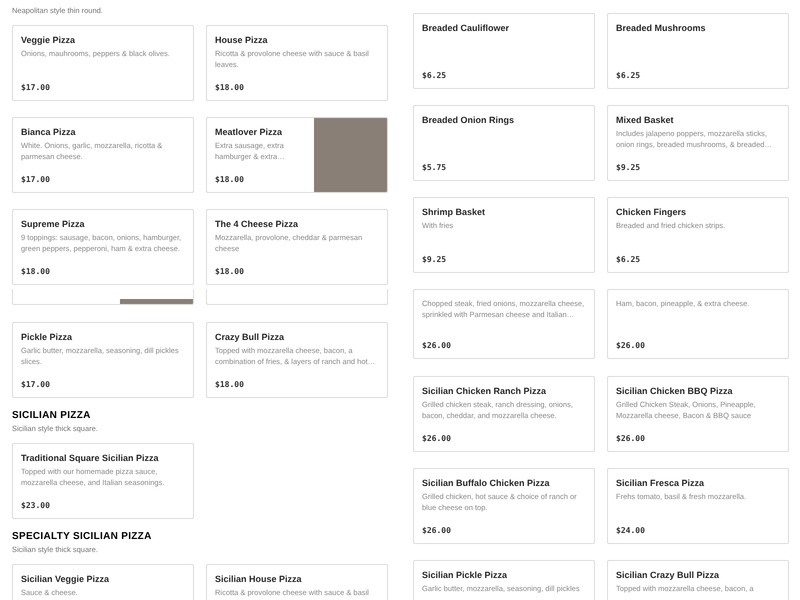  Describe the element at coordinates (661, 483) in the screenshot. I see `item-name: Sicilian Fresca Pizza` at that location.